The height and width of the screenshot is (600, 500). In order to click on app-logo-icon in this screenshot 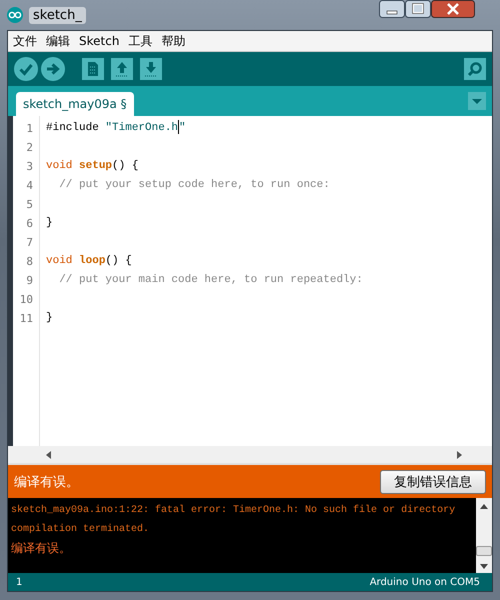, I will do `click(15, 15)`.